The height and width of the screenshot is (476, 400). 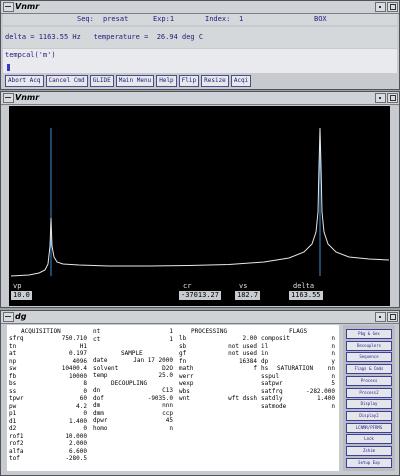 I want to click on menu-button-pbg-gex: Pbg & Gex, so click(x=369, y=334).